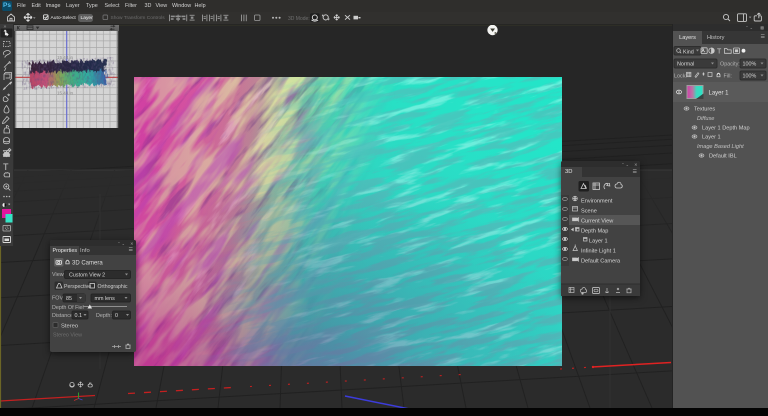 The height and width of the screenshot is (416, 768). What do you see at coordinates (58, 275) in the screenshot?
I see `svg-text: View:` at bounding box center [58, 275].